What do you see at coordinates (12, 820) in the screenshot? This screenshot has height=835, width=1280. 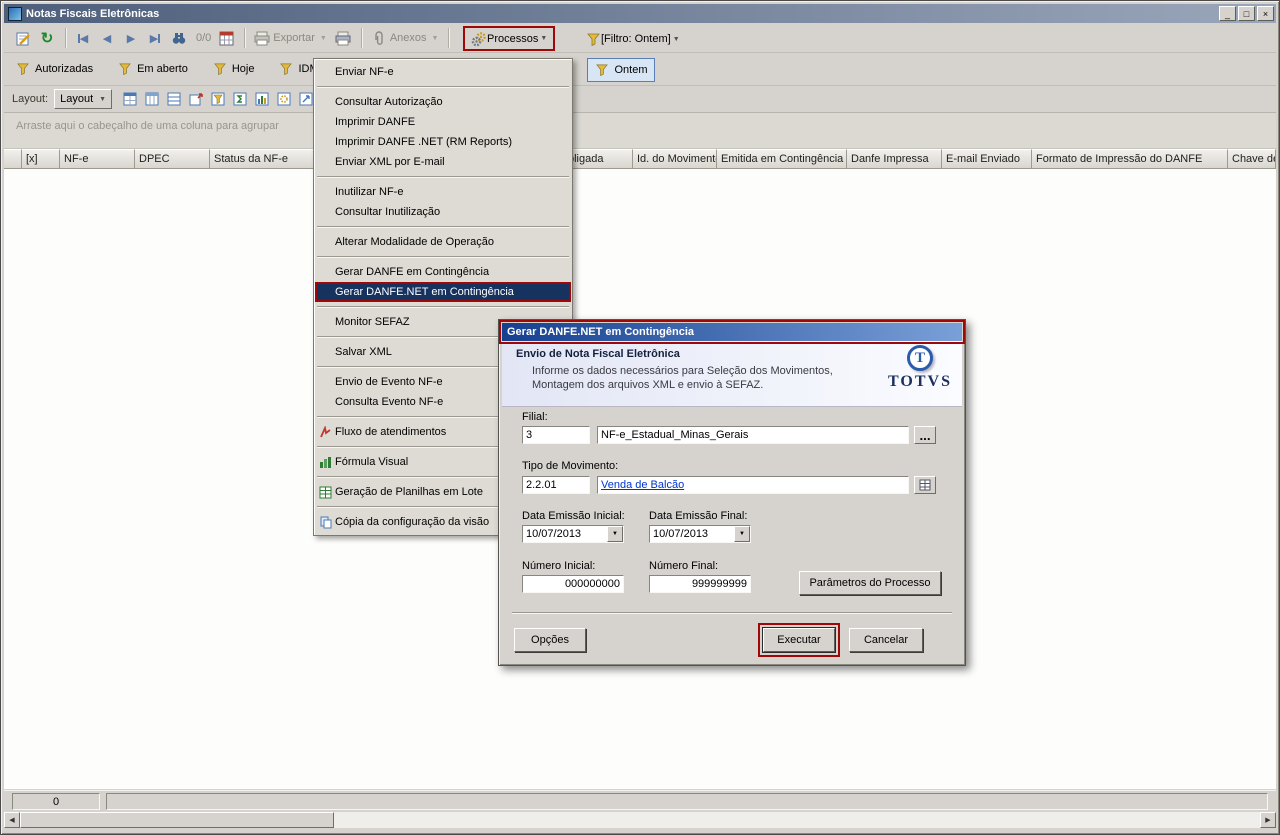 I see `scroll-left-button: ◀` at bounding box center [12, 820].